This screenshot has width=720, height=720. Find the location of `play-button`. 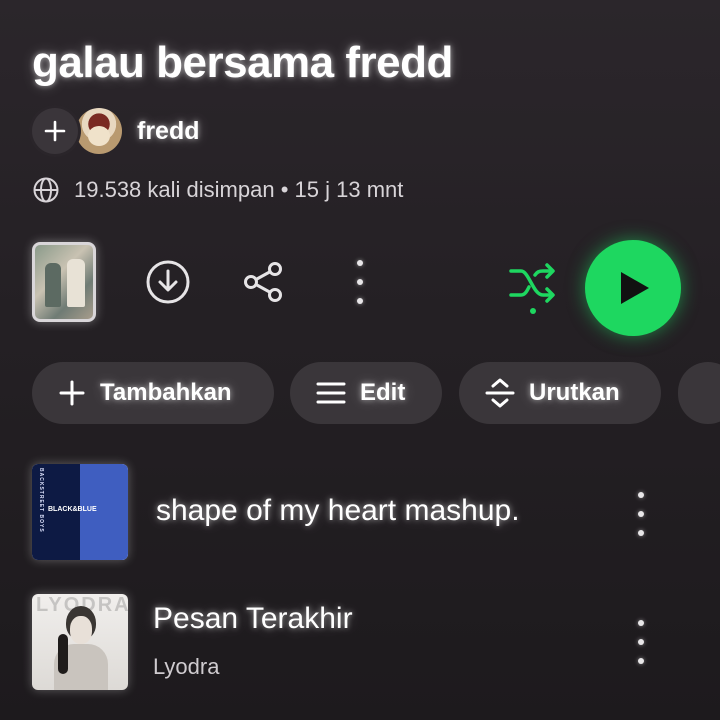

play-button is located at coordinates (633, 288).